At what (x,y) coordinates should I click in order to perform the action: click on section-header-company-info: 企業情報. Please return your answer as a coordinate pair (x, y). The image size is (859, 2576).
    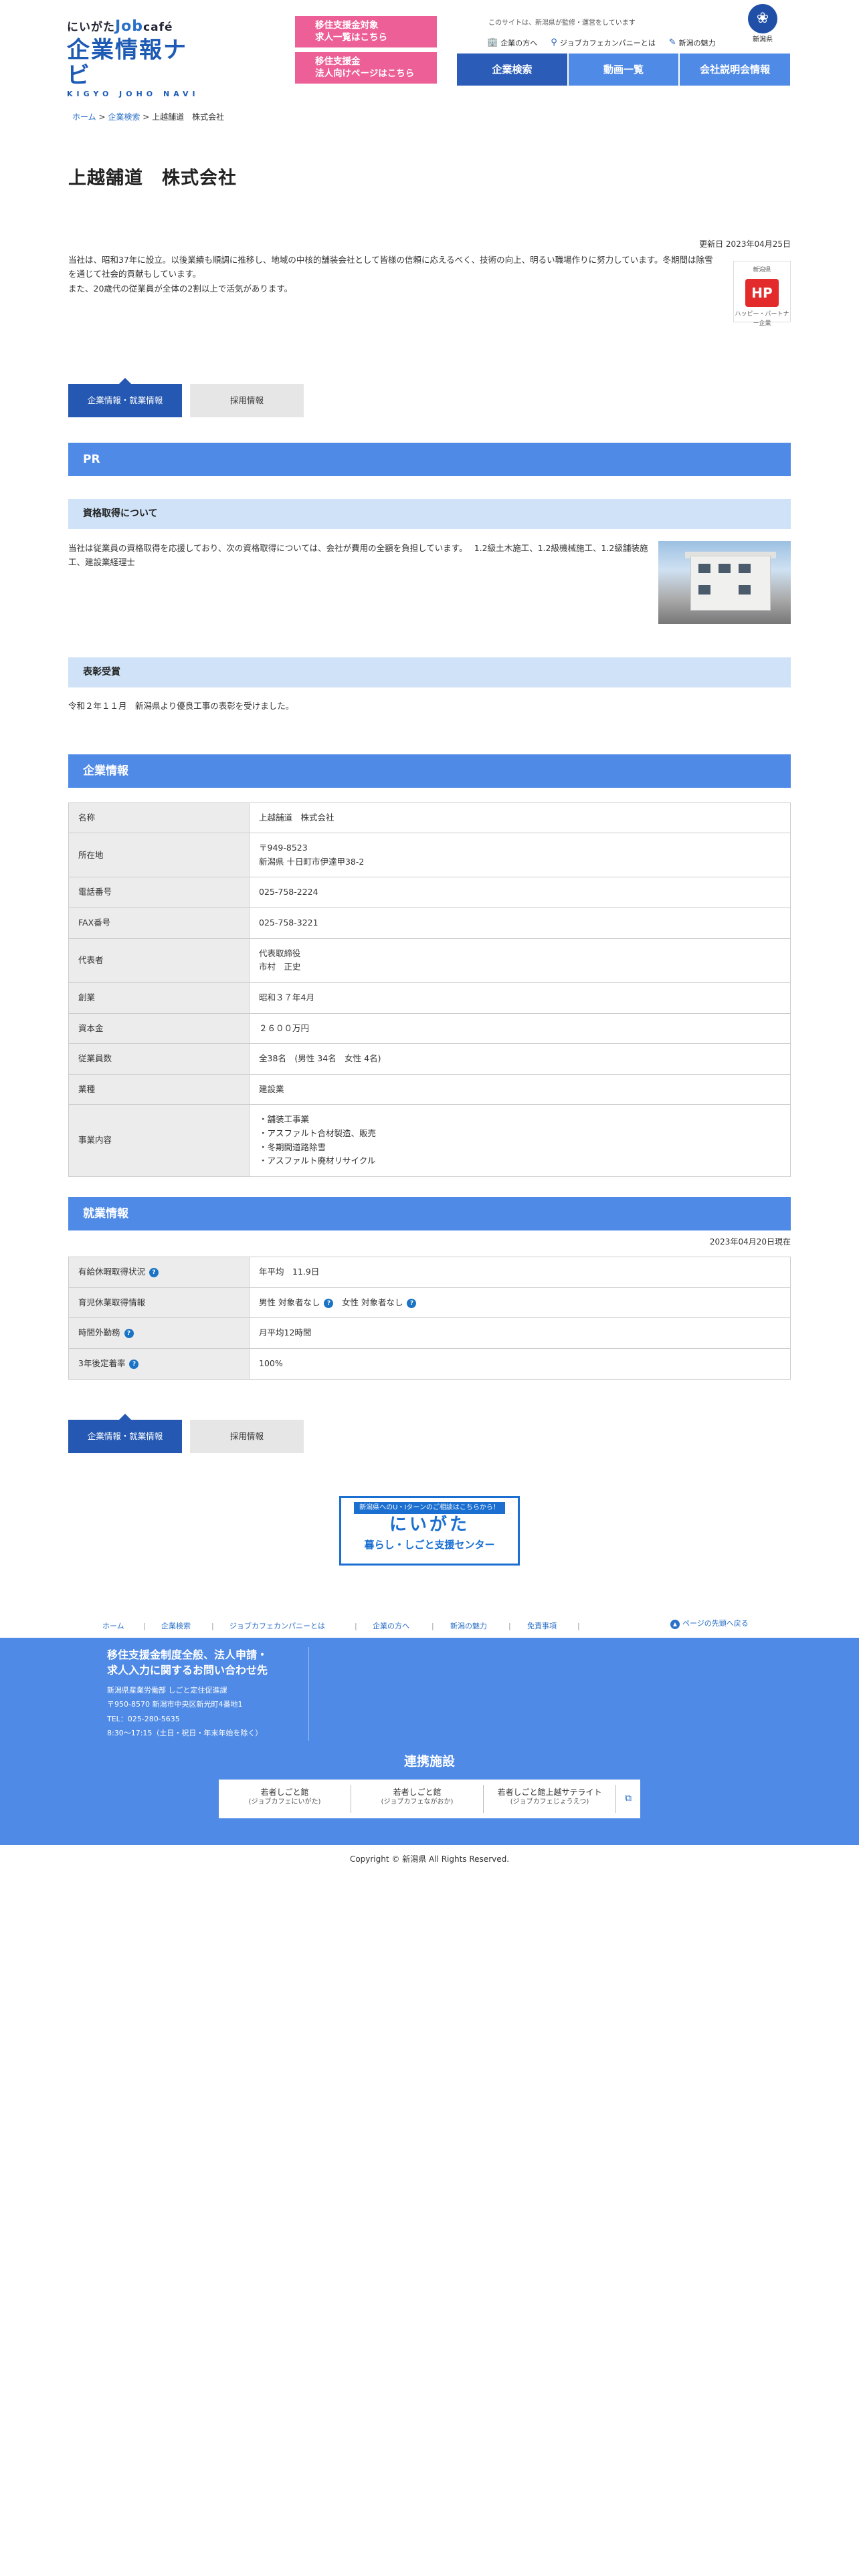
    Looking at the image, I should click on (429, 771).